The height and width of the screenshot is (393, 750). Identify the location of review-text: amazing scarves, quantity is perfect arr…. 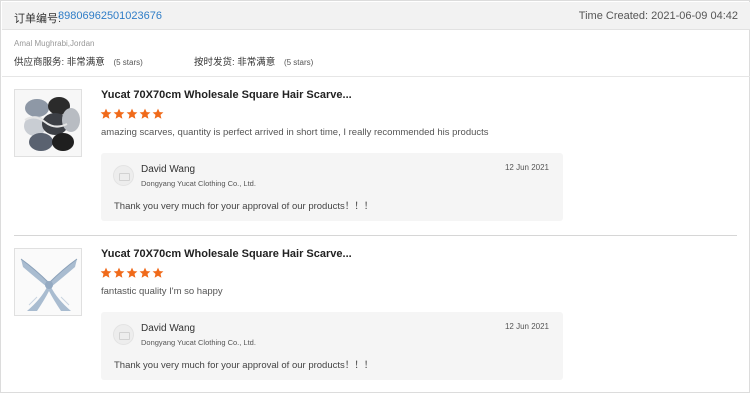
(295, 132).